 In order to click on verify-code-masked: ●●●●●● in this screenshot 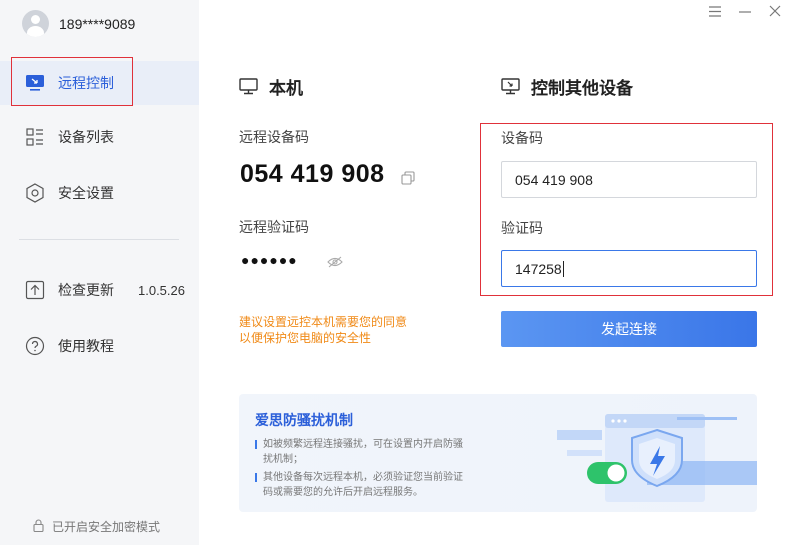, I will do `click(269, 260)`.